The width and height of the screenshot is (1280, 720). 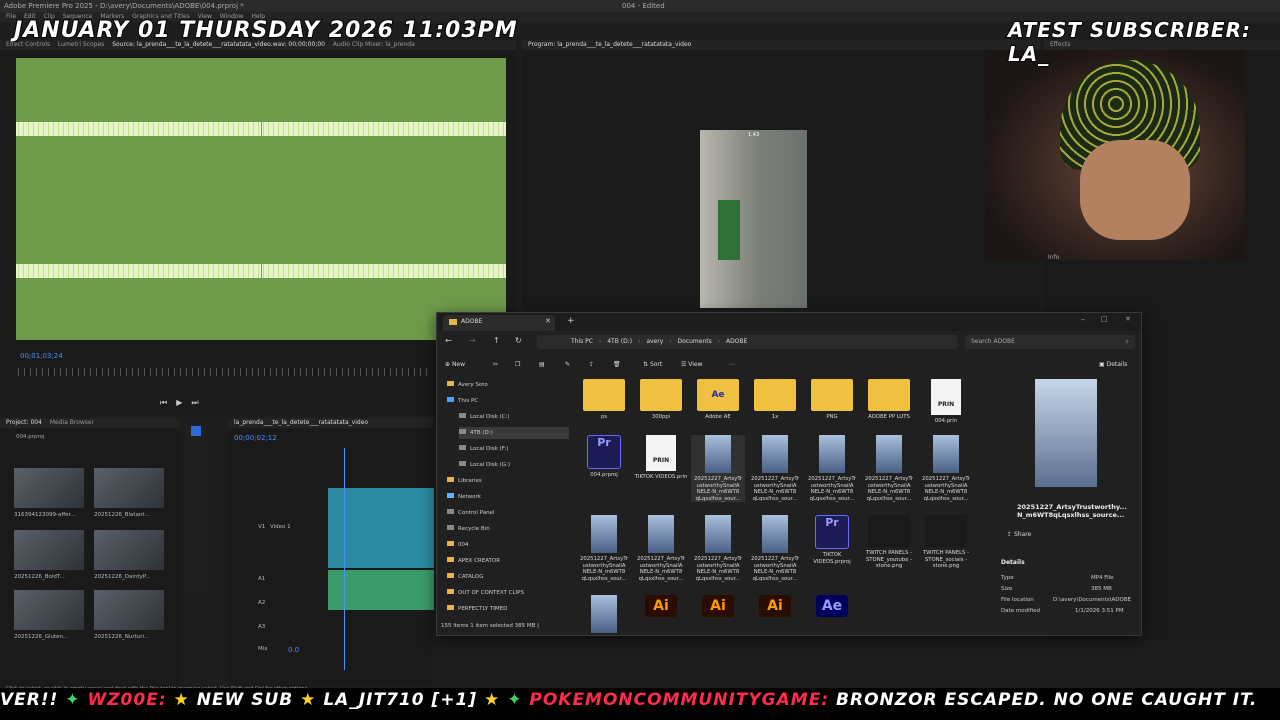 What do you see at coordinates (619, 341) in the screenshot?
I see `breadcrumb-drive: 4TB (D:)` at bounding box center [619, 341].